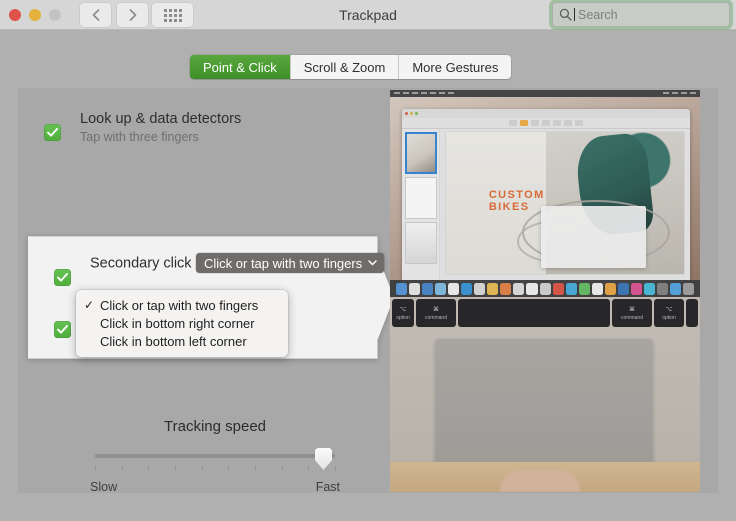 This screenshot has width=736, height=521. Describe the element at coordinates (534, 313) in the screenshot. I see `video-key-spacebar` at that location.